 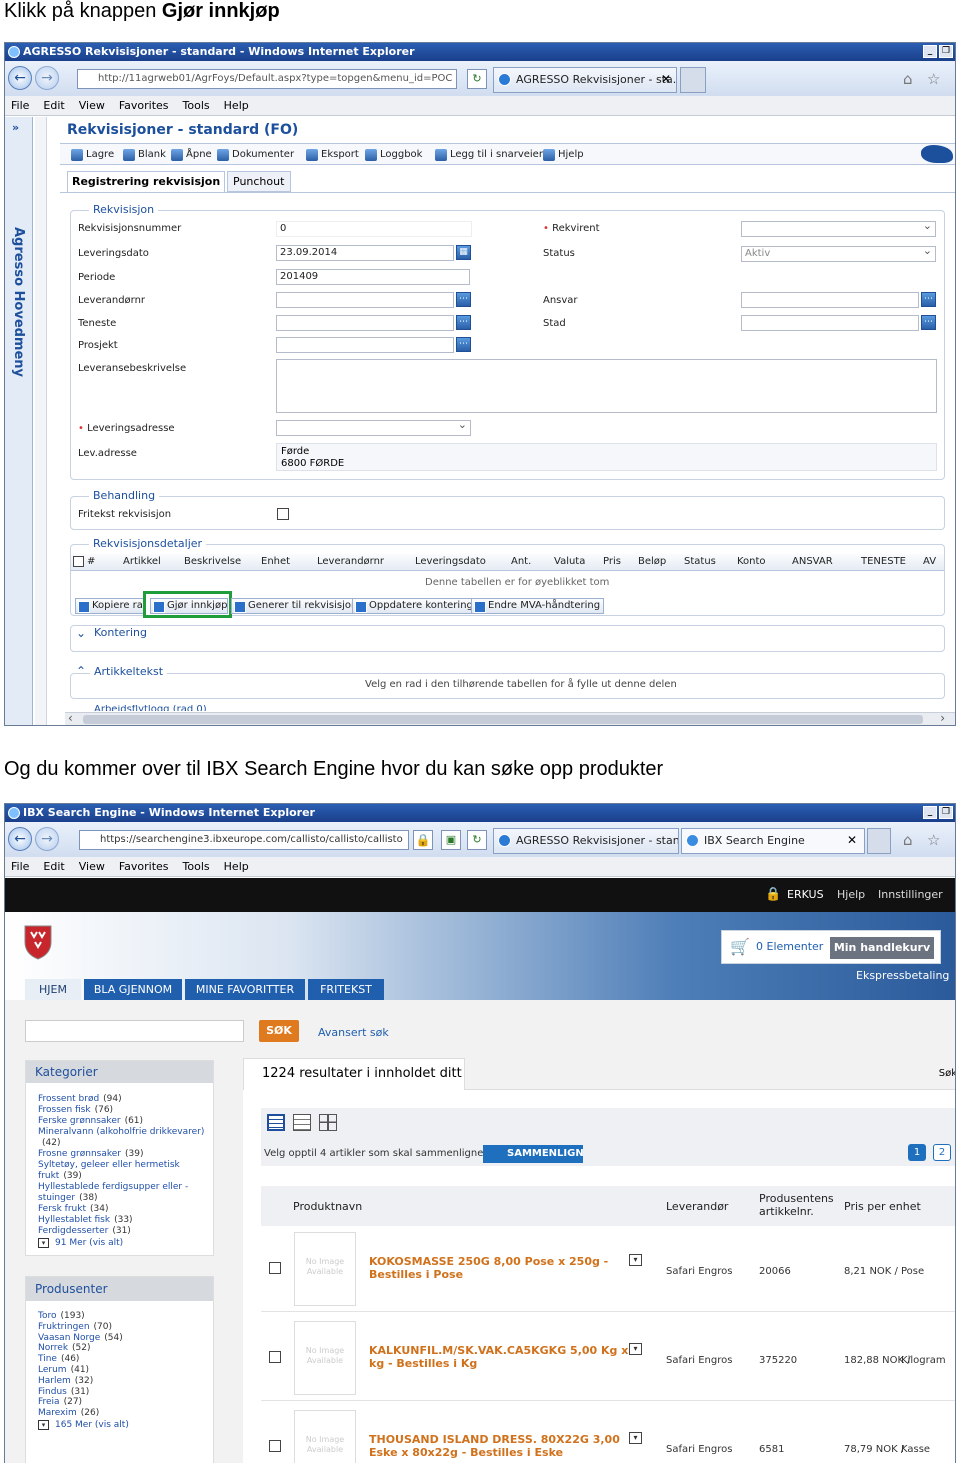 What do you see at coordinates (942, 718) in the screenshot?
I see `scroll-right-icon: ›` at bounding box center [942, 718].